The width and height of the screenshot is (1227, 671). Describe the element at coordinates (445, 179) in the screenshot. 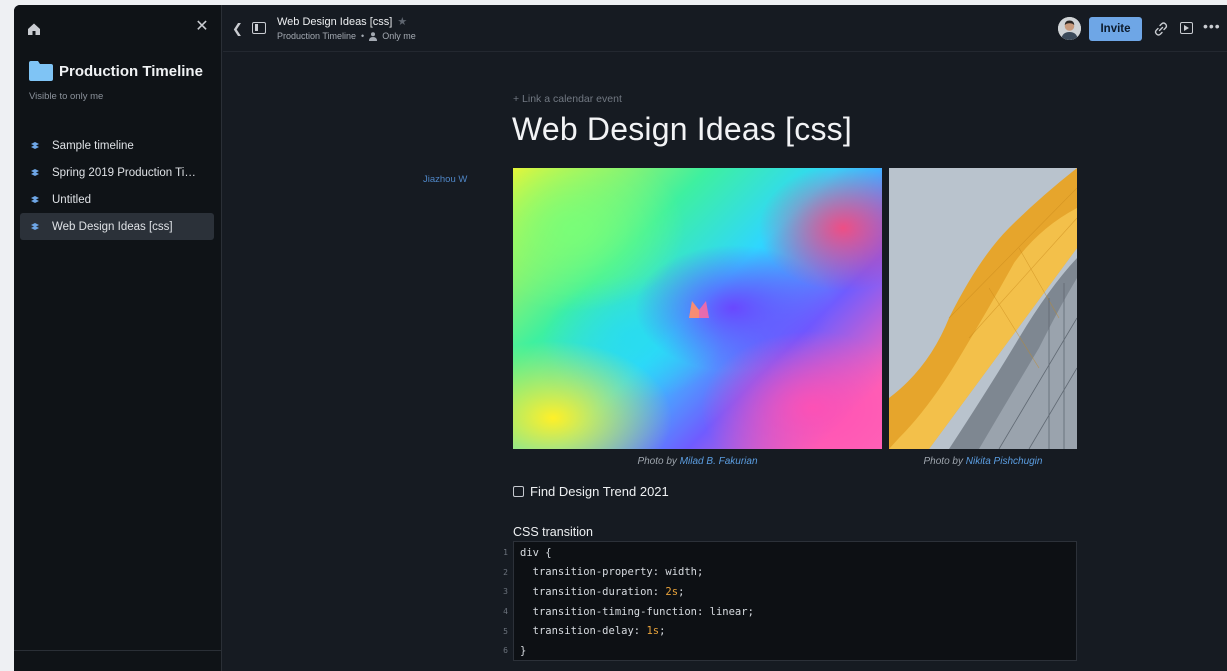

I see `author-attribution: Jiazhou W` at that location.